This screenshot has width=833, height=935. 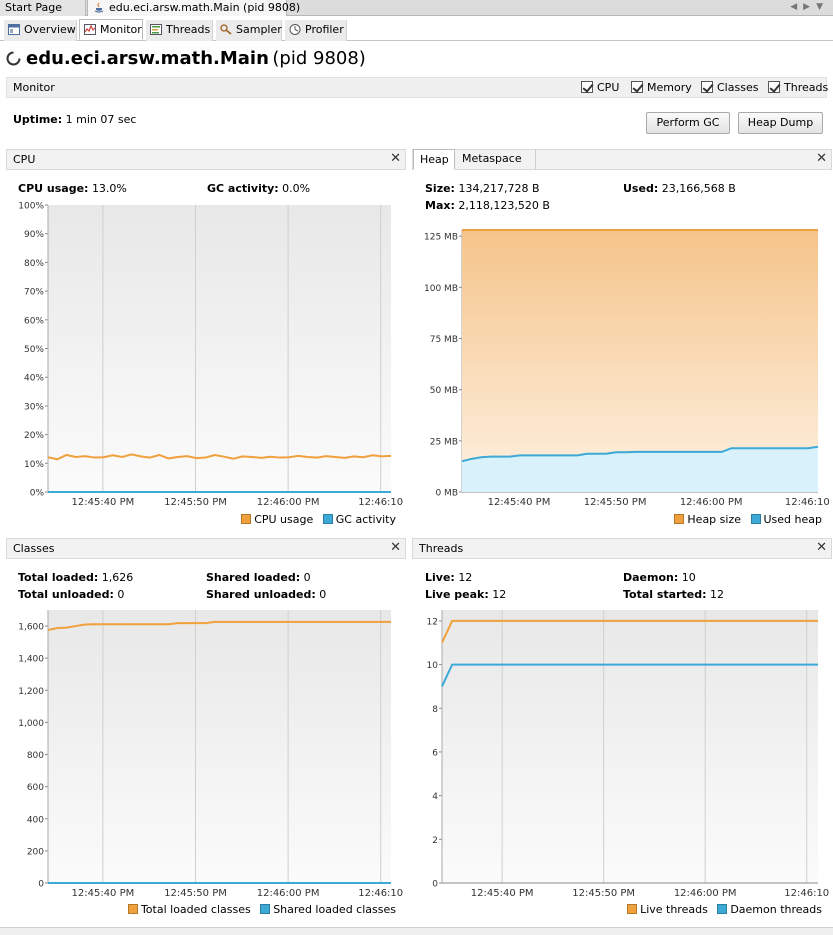 What do you see at coordinates (43, 8) in the screenshot?
I see `doc-tab-start-page: Start Page` at bounding box center [43, 8].